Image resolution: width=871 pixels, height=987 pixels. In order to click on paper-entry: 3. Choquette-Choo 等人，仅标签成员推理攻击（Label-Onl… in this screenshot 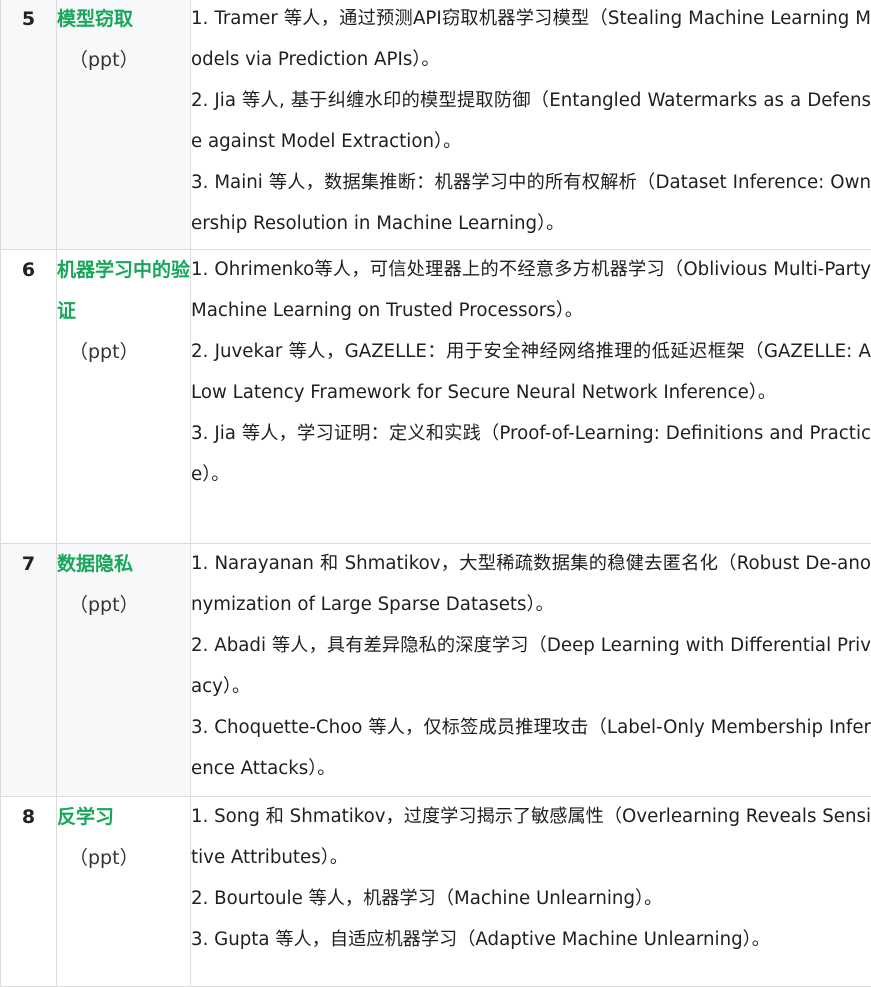, I will do `click(531, 749)`.